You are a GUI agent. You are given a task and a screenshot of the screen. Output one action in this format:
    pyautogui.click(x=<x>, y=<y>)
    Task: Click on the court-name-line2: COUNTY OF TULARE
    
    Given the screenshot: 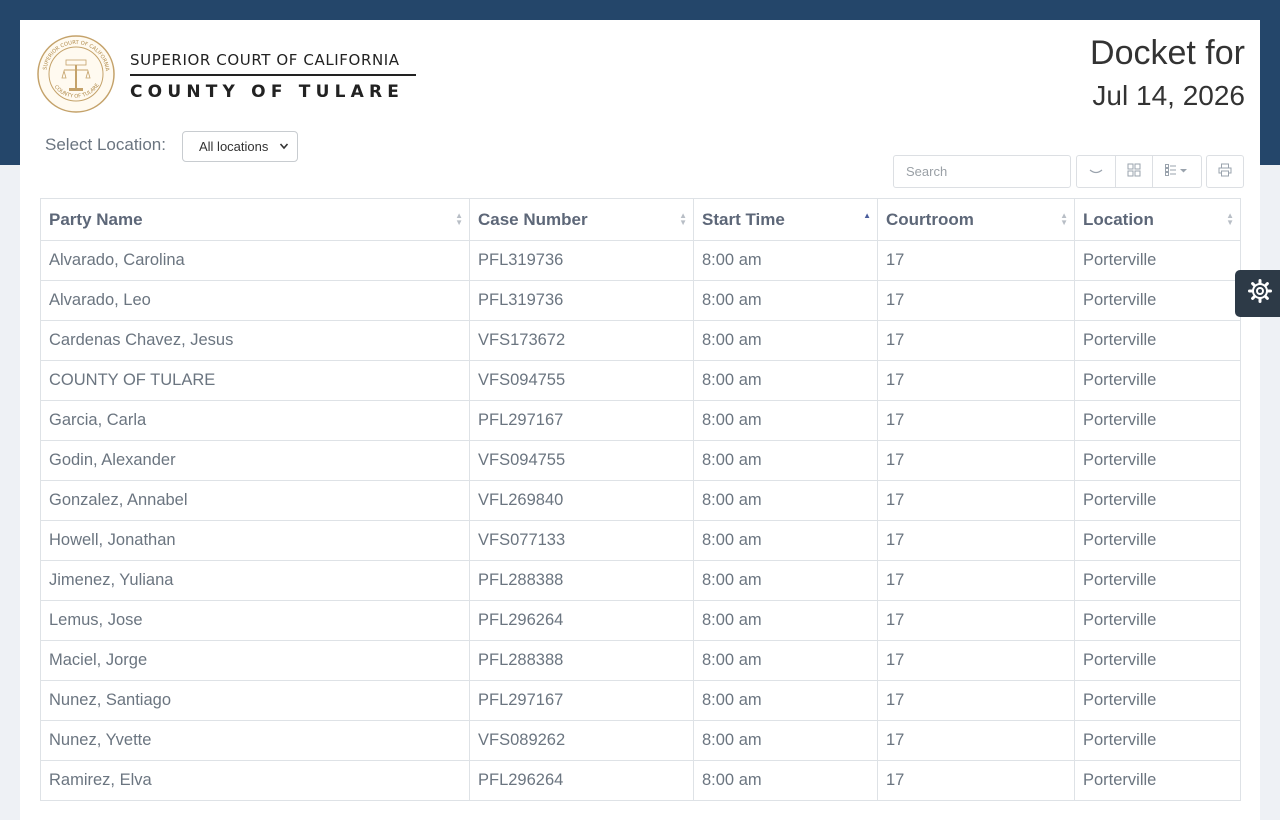 What is the action you would take?
    pyautogui.click(x=267, y=92)
    